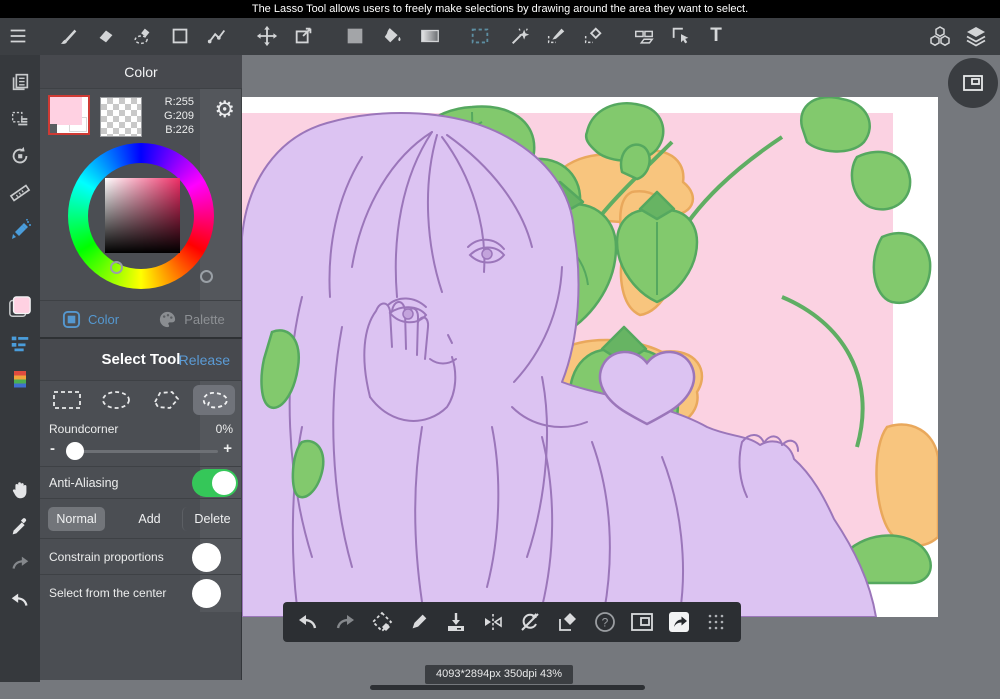  Describe the element at coordinates (681, 36) in the screenshot. I see `object-select-icon` at that location.